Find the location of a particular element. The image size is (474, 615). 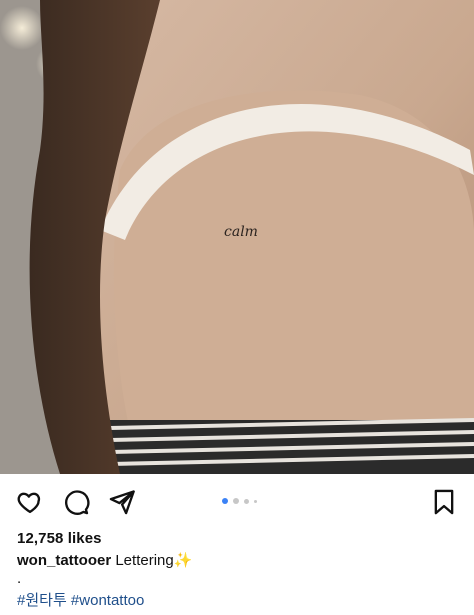

carousel-dot-active is located at coordinates (225, 501).